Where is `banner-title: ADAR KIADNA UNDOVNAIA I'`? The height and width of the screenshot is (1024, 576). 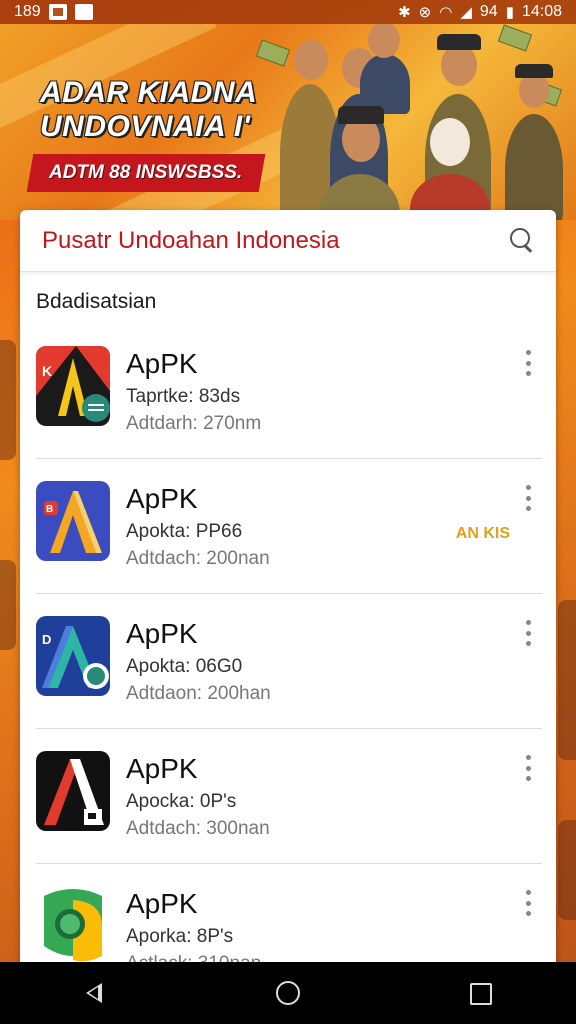 banner-title: ADAR KIADNA UNDOVNAIA I' is located at coordinates (148, 110).